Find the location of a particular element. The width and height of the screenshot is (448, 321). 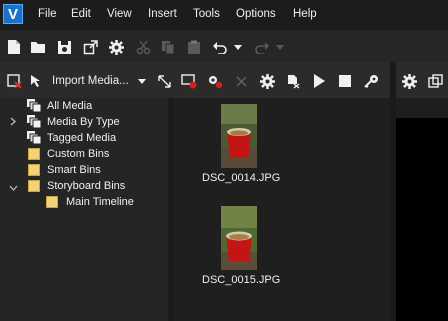

menu-options: Options is located at coordinates (256, 14).